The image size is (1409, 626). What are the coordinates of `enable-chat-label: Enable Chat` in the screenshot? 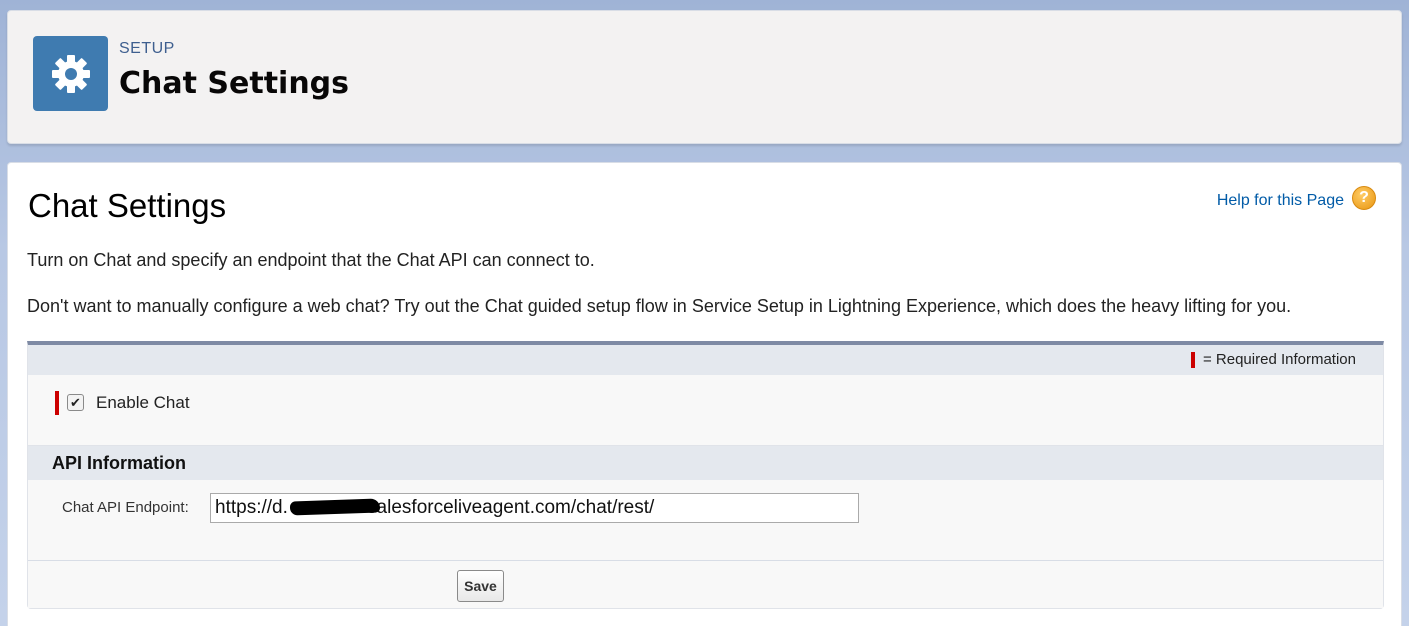 It's located at (143, 402).